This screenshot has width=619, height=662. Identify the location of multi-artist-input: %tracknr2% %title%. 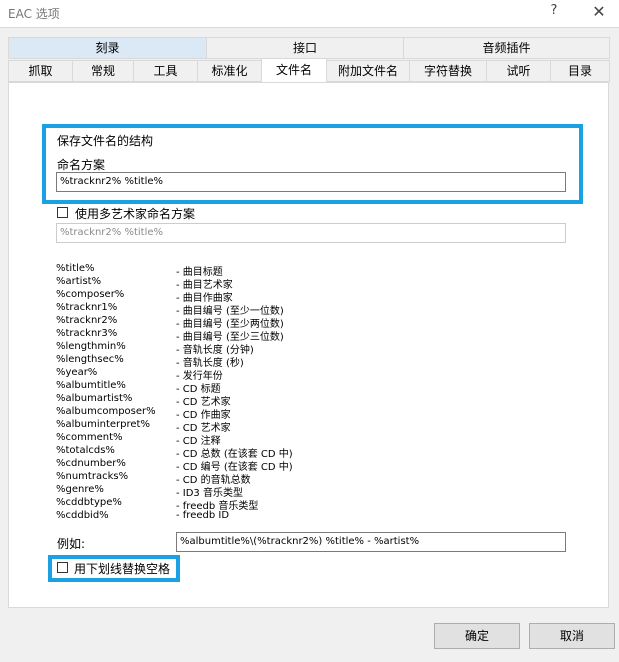
(311, 233).